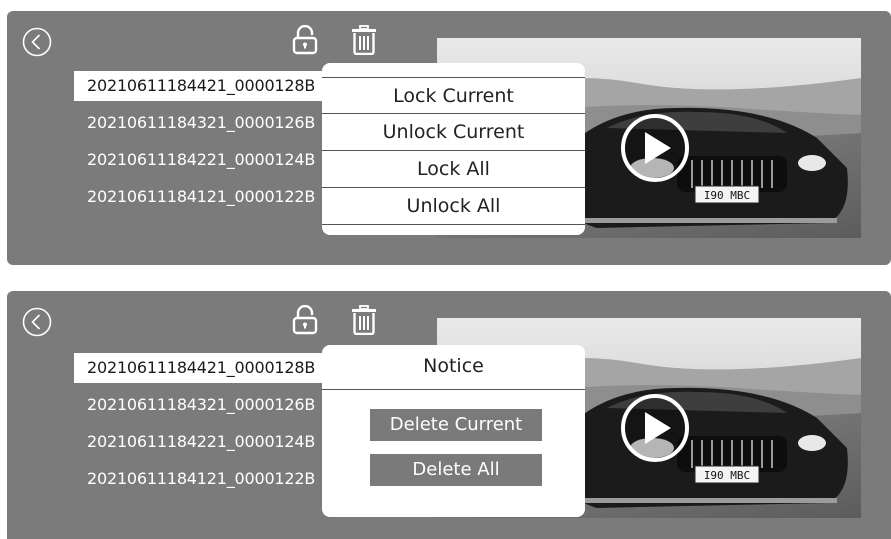 The height and width of the screenshot is (539, 891). Describe the element at coordinates (456, 470) in the screenshot. I see `delete-all-button: Delete All` at that location.